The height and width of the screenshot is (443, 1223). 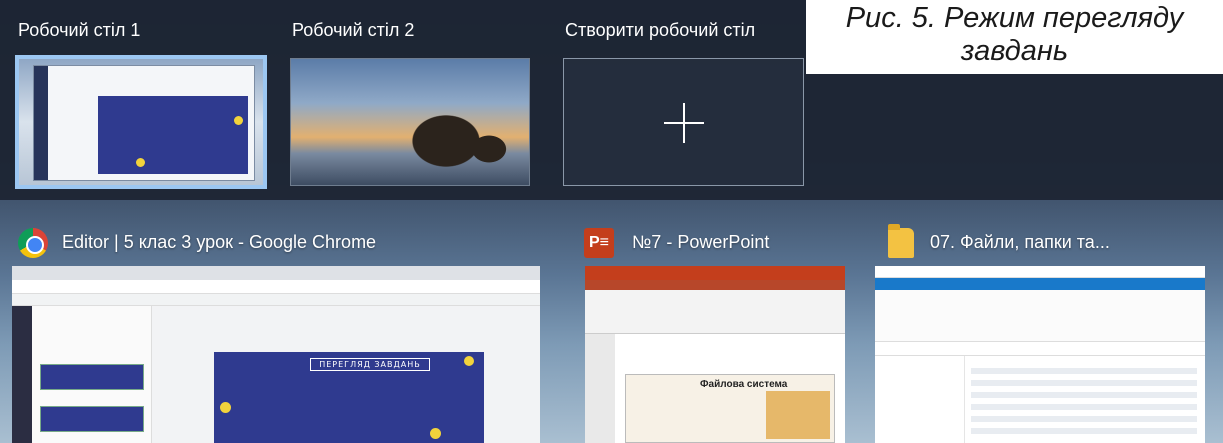 I want to click on ppt-ribbon-tabs, so click(x=715, y=285).